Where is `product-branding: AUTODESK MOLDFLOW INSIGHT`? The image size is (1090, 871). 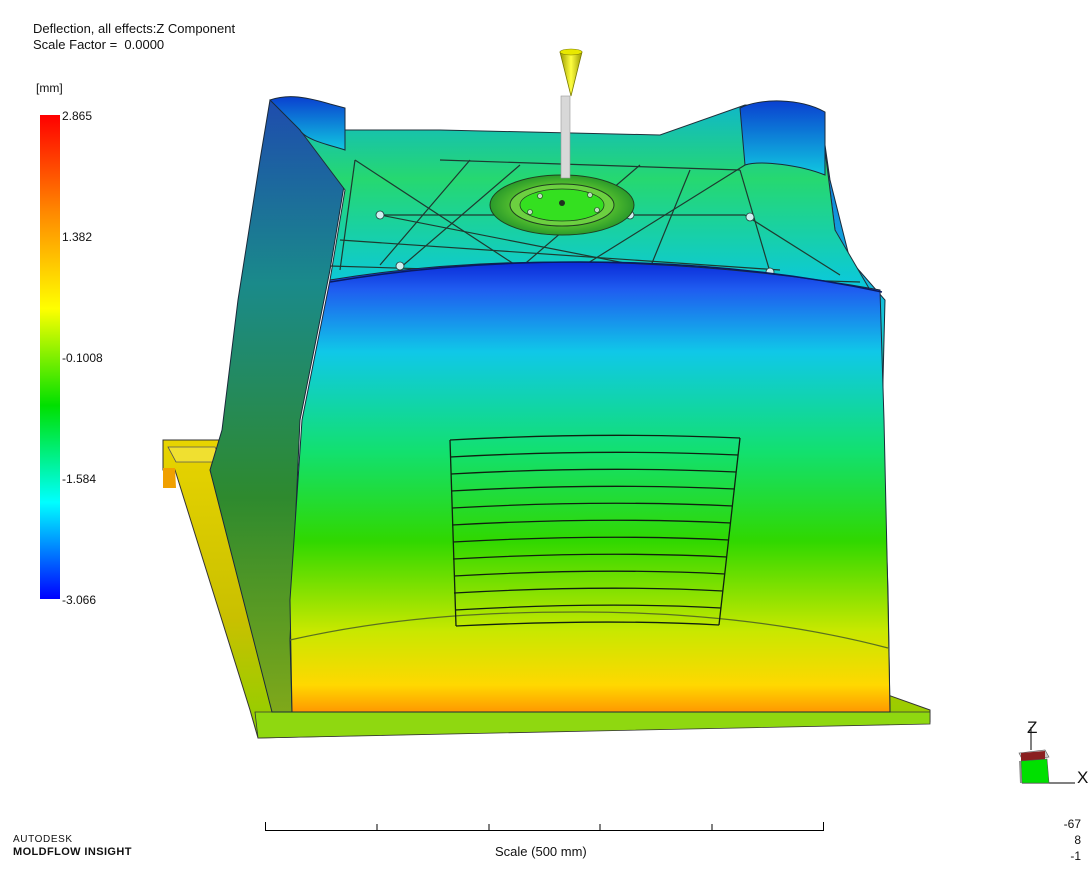
product-branding: AUTODESK MOLDFLOW INSIGHT is located at coordinates (72, 846).